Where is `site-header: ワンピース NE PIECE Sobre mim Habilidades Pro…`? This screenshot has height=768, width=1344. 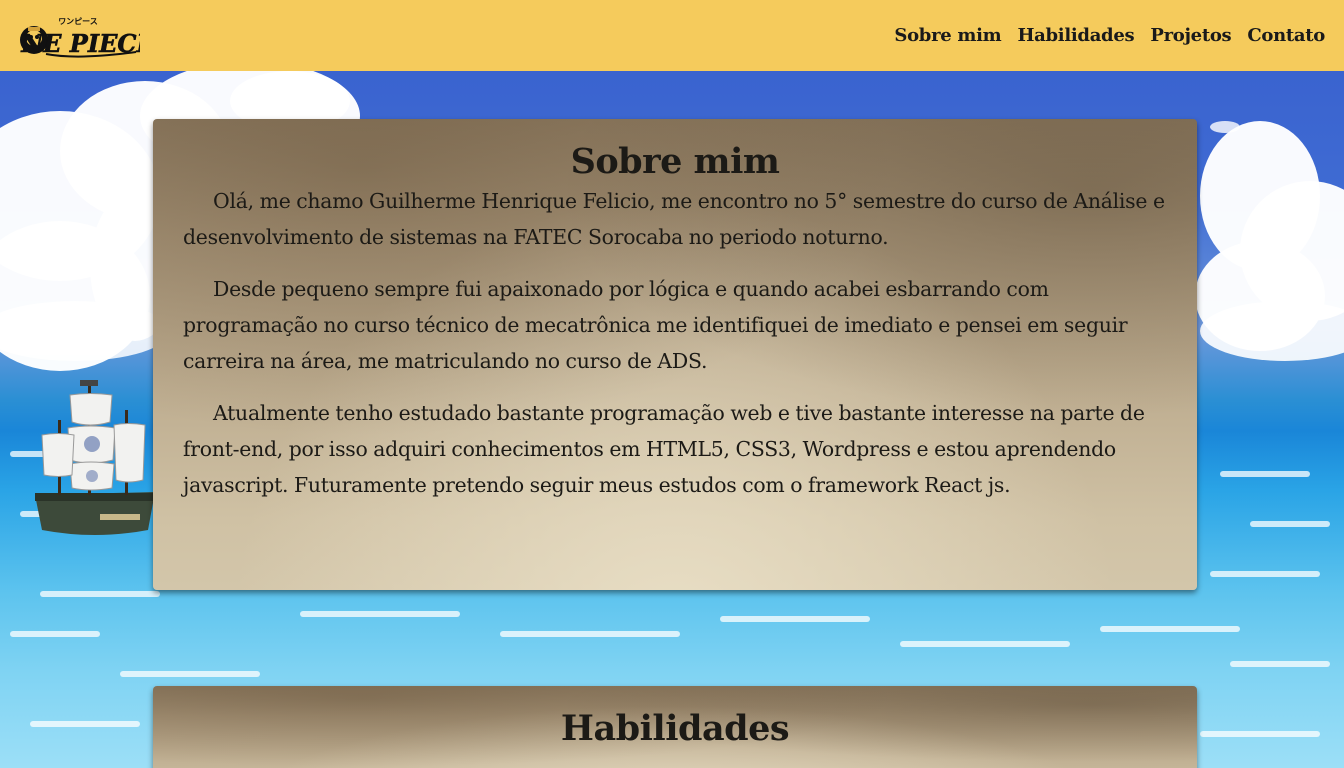
site-header: ワンピース NE PIECE Sobre mim Habilidades Pro… is located at coordinates (672, 35).